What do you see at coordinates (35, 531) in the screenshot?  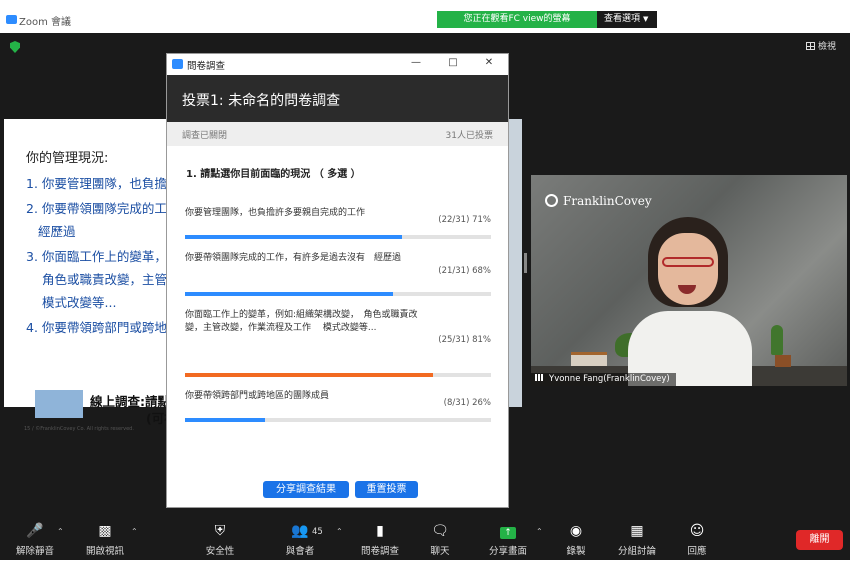 I see `muted-microphone-icon: 🎤` at bounding box center [35, 531].